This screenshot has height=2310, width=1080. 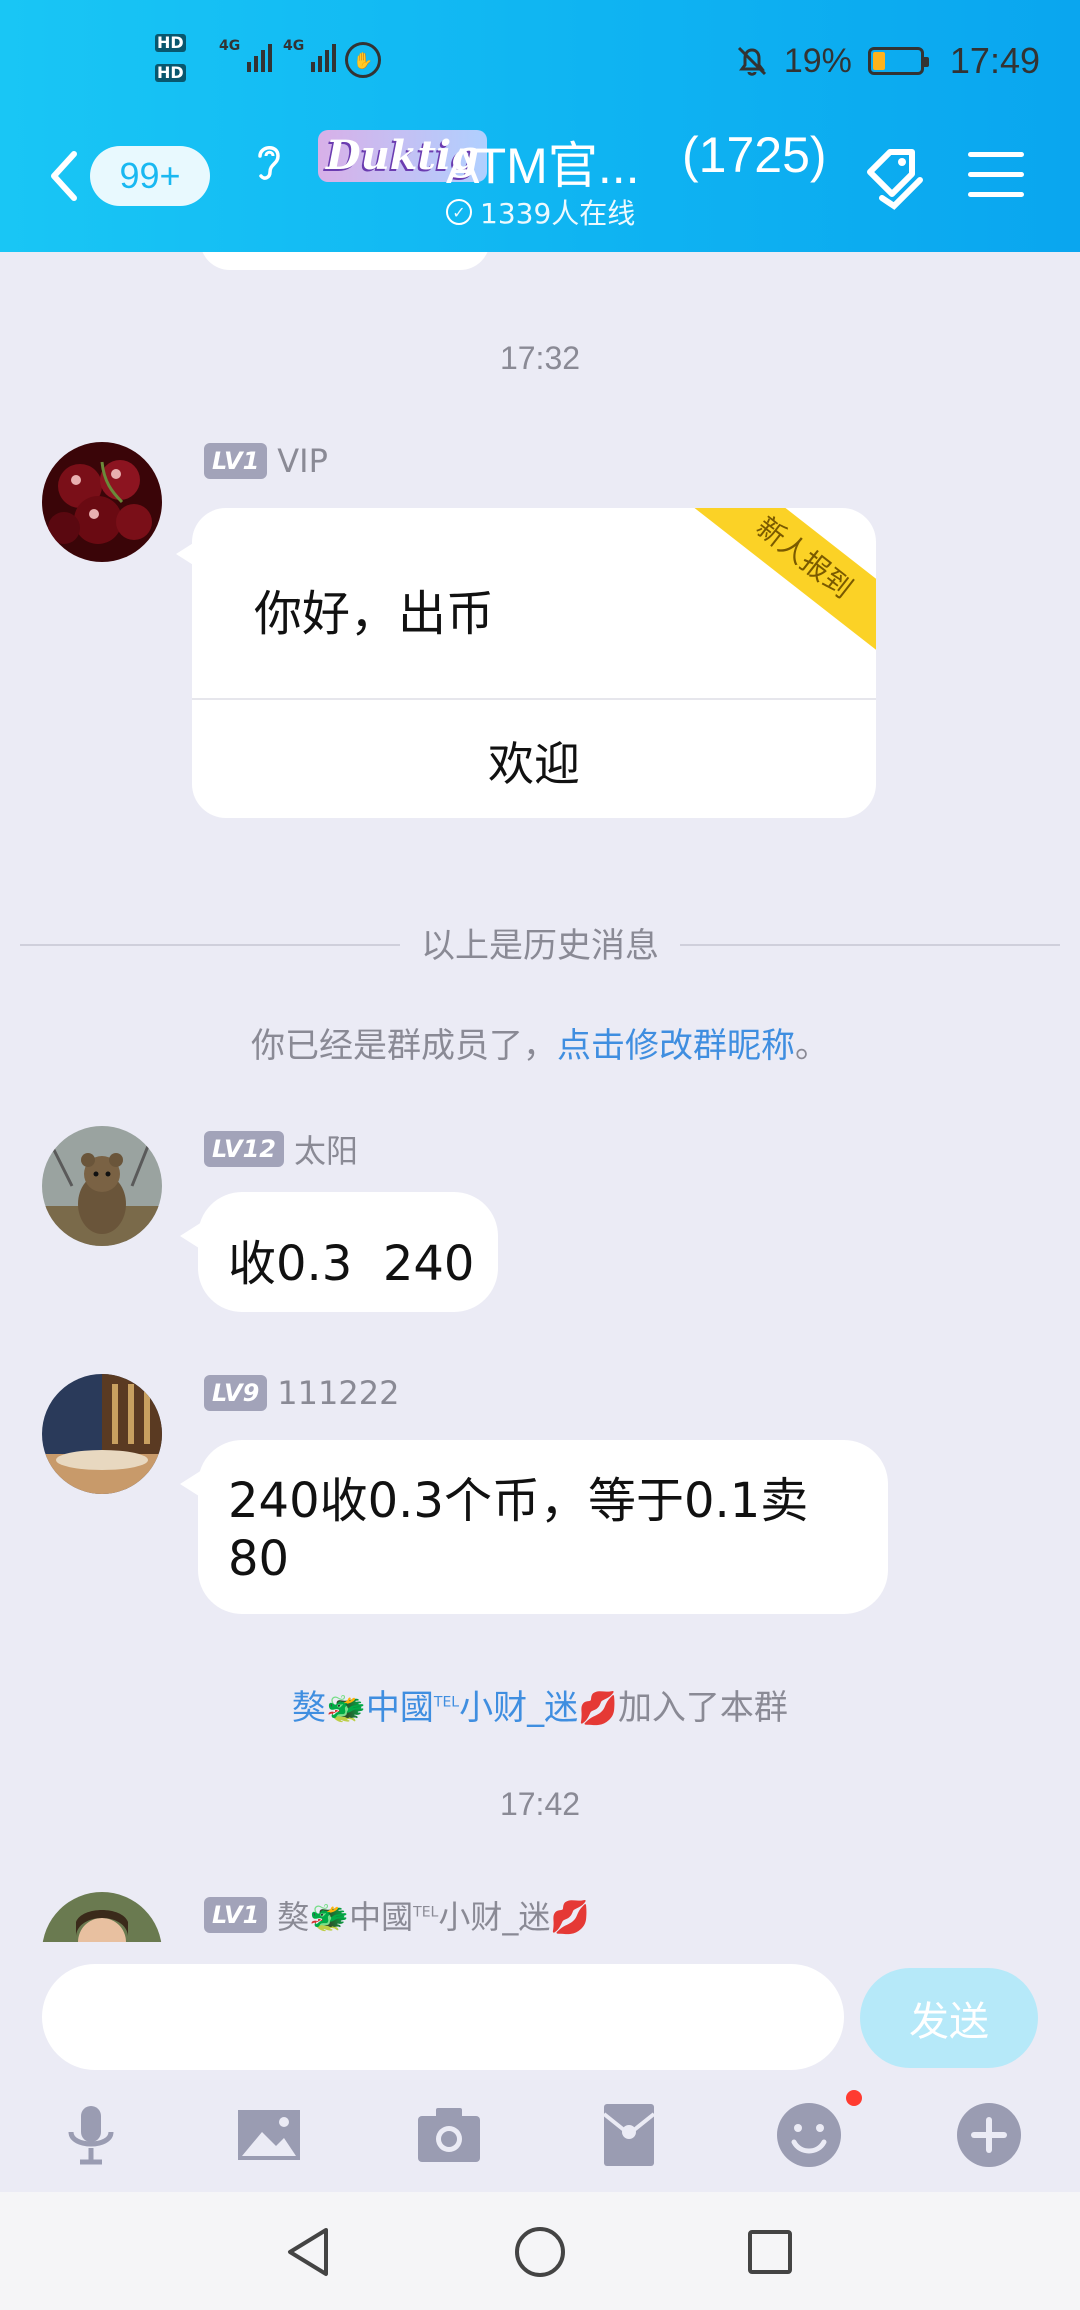 I want to click on online-status: ✓ 1339人在线, so click(x=540, y=212).